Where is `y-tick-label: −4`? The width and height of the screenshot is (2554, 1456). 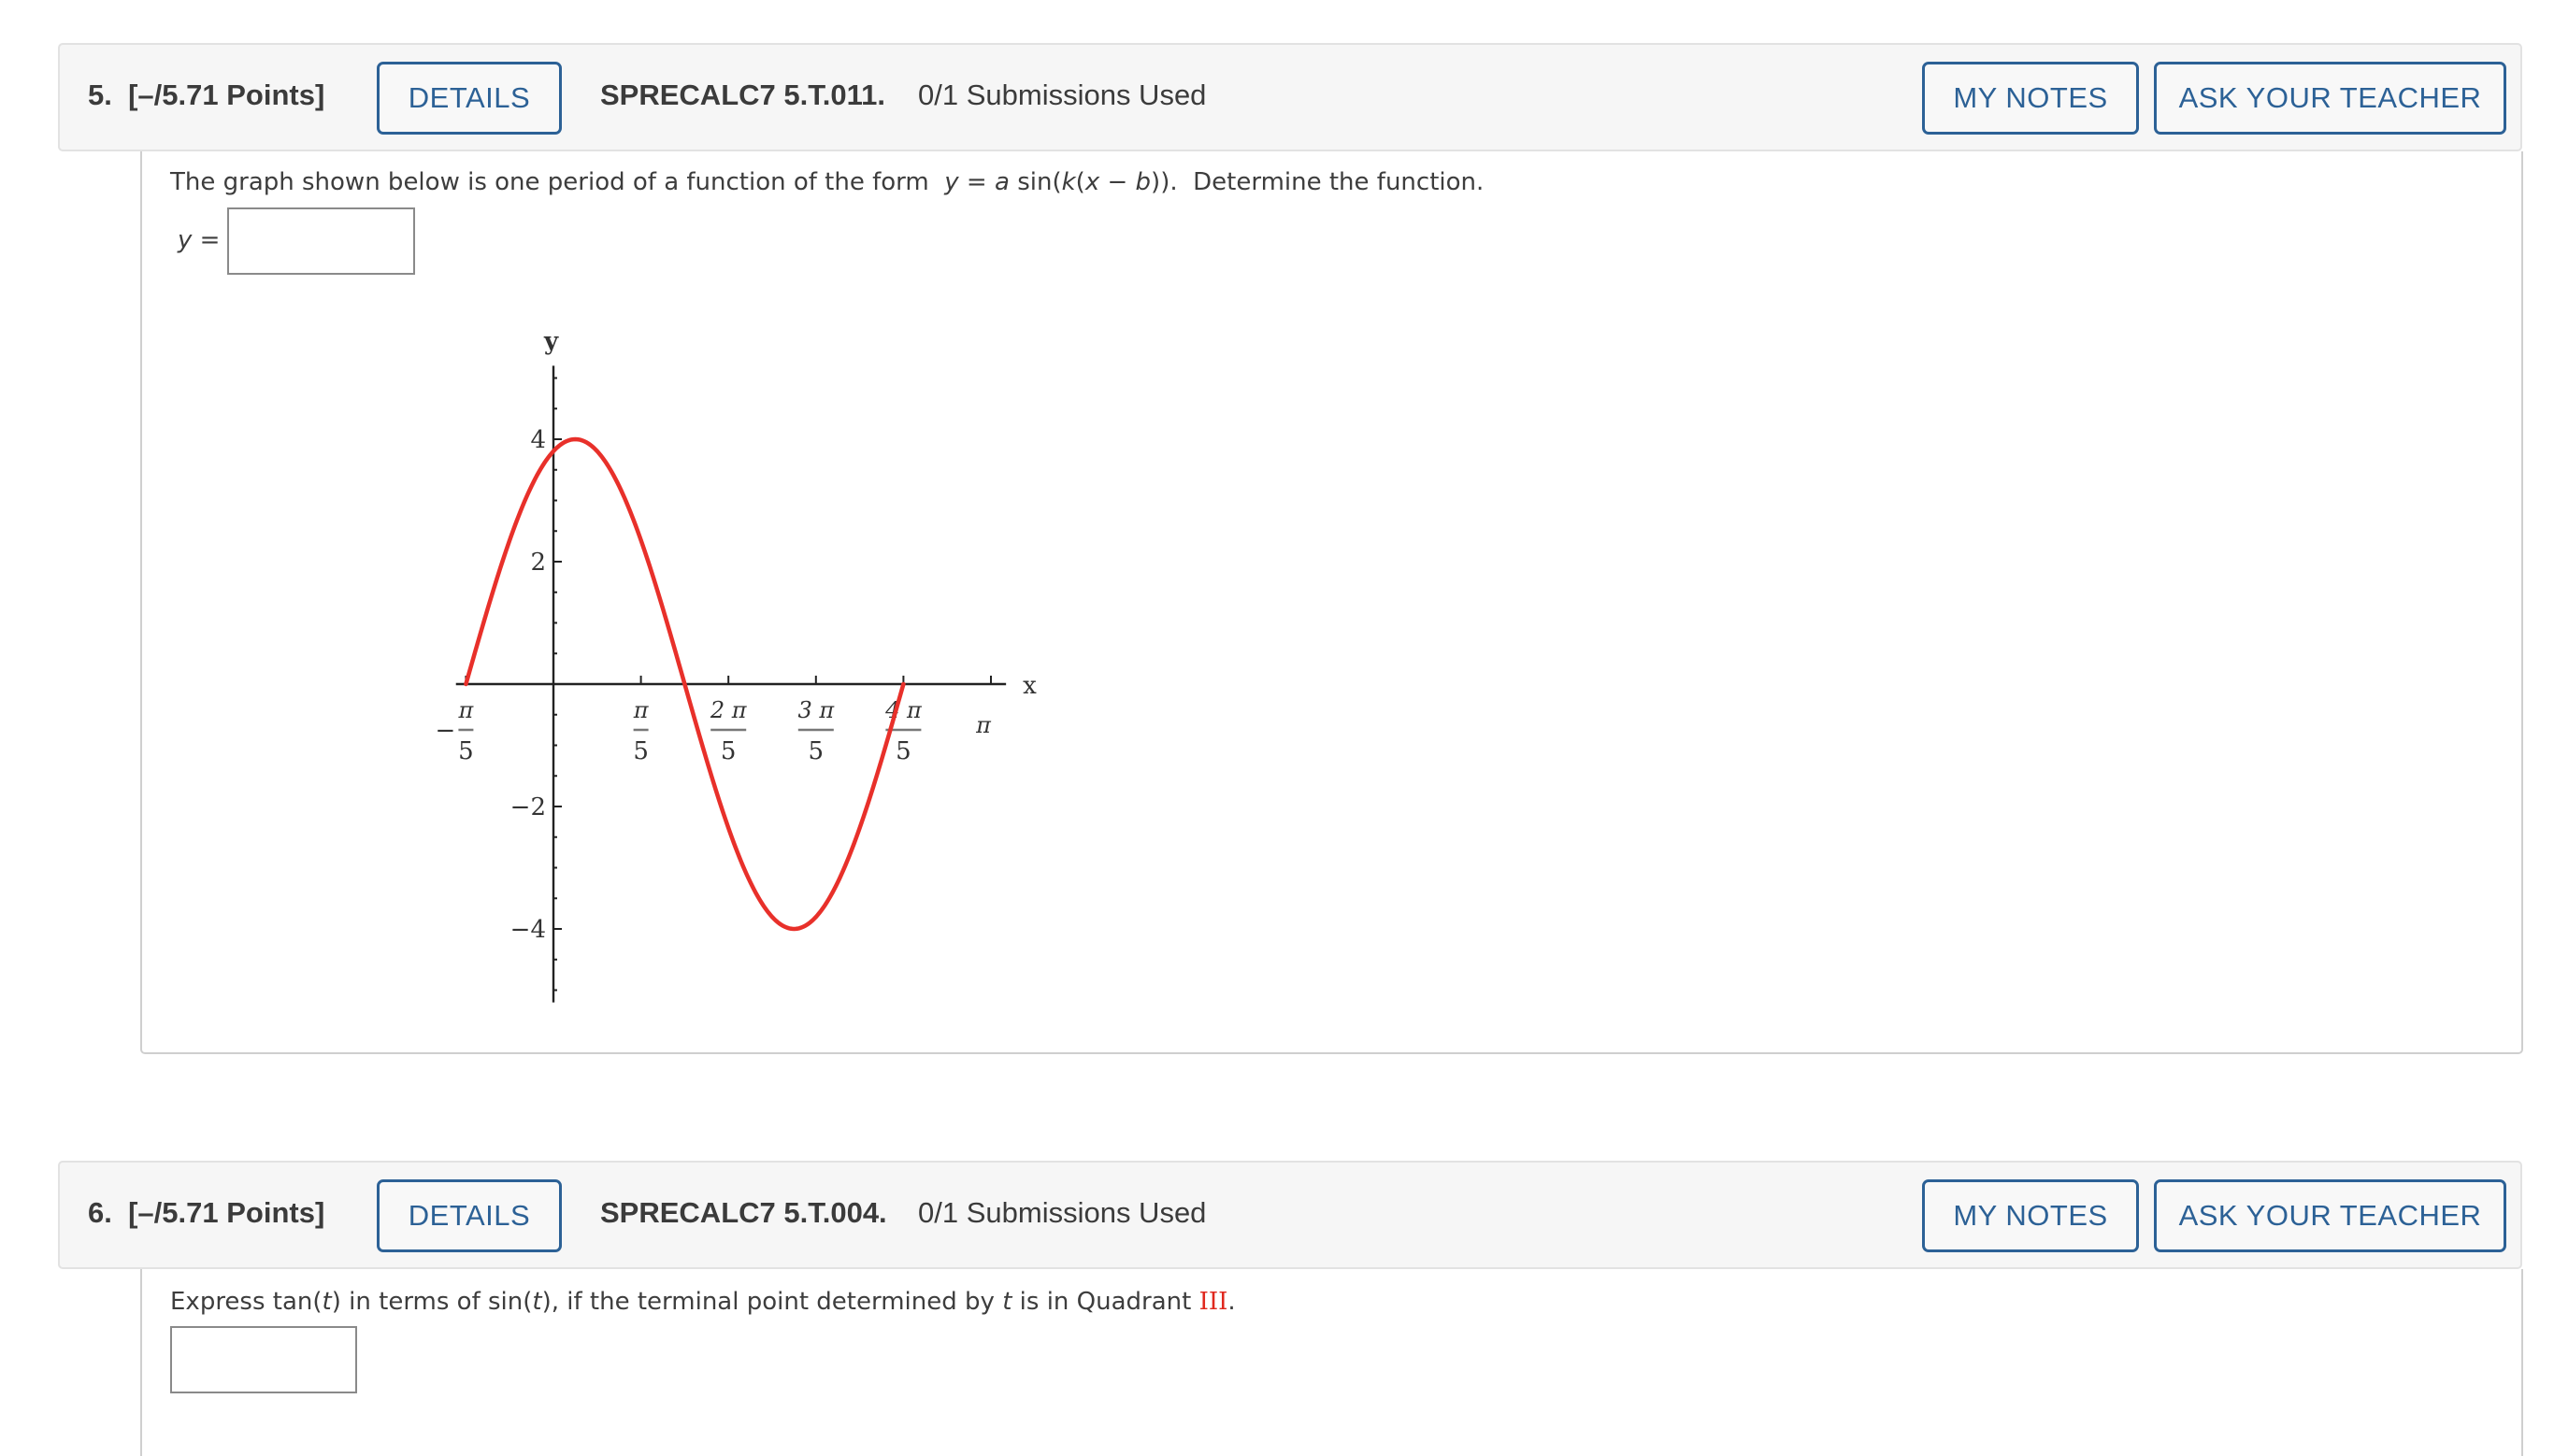 y-tick-label: −4 is located at coordinates (528, 930).